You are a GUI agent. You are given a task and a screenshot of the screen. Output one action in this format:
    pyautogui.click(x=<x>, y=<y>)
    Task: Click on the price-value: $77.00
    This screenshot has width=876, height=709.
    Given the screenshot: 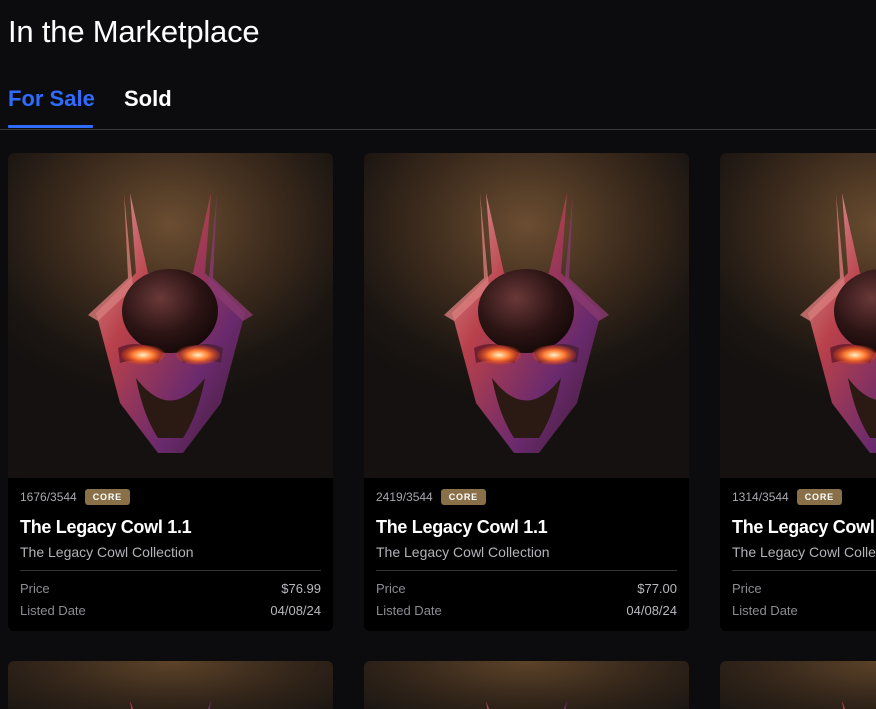 What is the action you would take?
    pyautogui.click(x=657, y=588)
    